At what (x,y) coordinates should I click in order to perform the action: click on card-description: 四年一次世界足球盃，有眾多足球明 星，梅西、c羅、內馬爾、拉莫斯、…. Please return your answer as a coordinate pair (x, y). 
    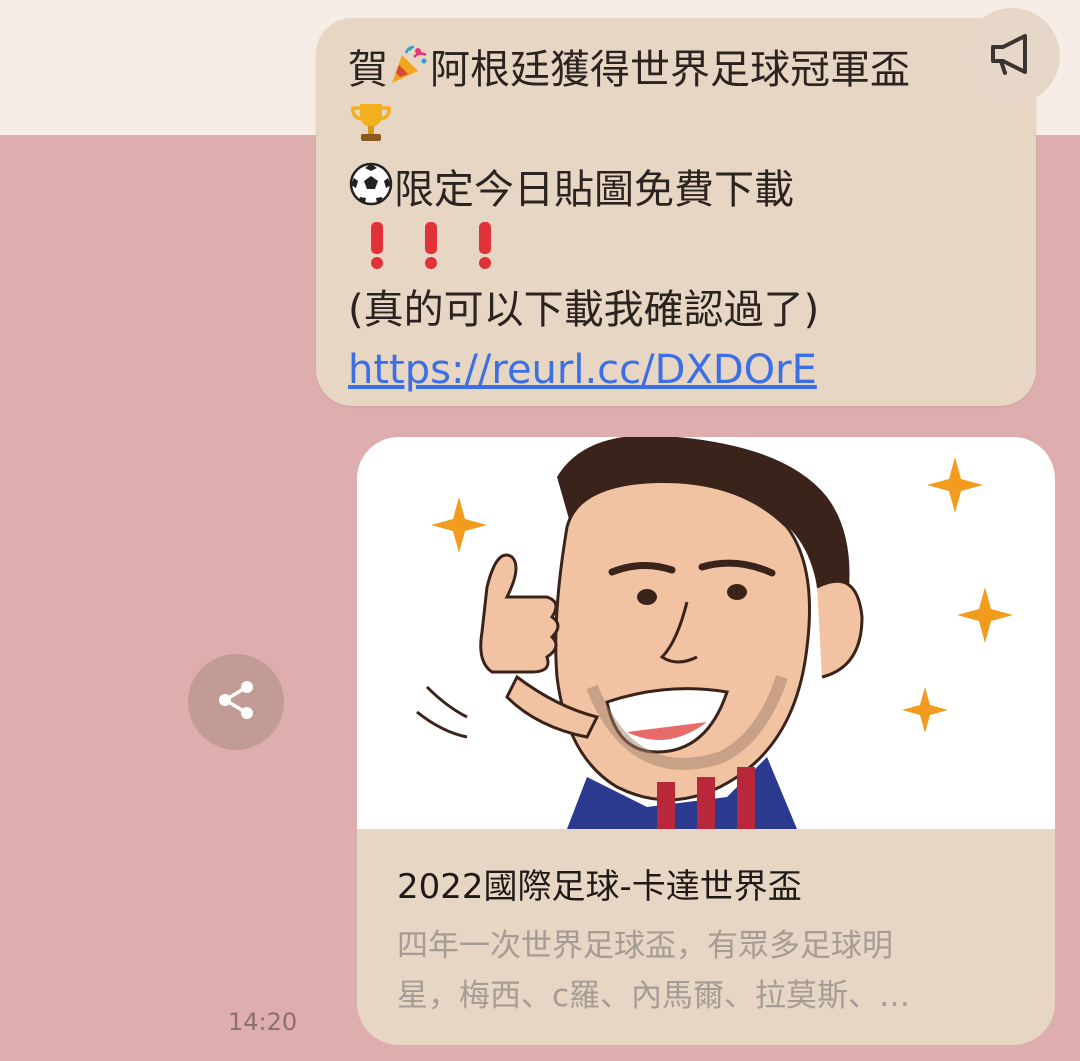
    Looking at the image, I should click on (697, 971).